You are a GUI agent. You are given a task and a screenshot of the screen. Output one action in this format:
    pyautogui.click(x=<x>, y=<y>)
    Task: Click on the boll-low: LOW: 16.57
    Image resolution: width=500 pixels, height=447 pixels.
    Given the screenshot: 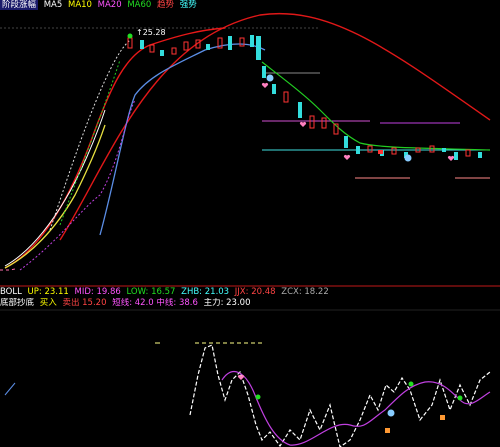 What is the action you would take?
    pyautogui.click(x=151, y=292)
    